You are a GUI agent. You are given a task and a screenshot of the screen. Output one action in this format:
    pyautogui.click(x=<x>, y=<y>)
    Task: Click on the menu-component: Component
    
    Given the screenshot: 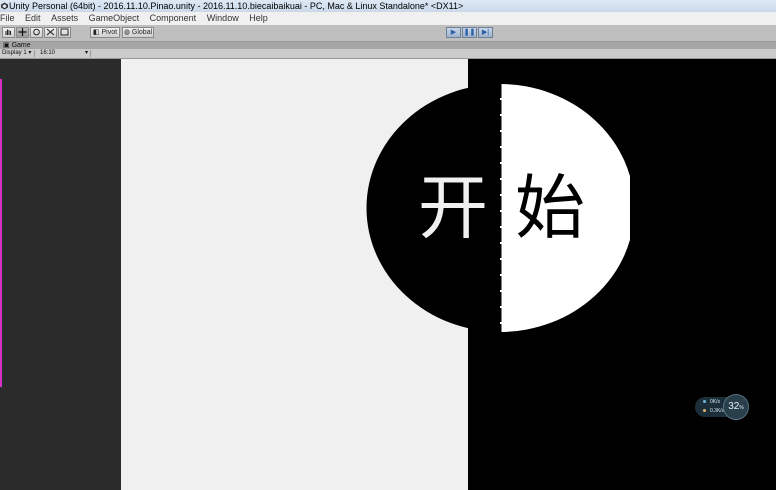 What is the action you would take?
    pyautogui.click(x=173, y=18)
    